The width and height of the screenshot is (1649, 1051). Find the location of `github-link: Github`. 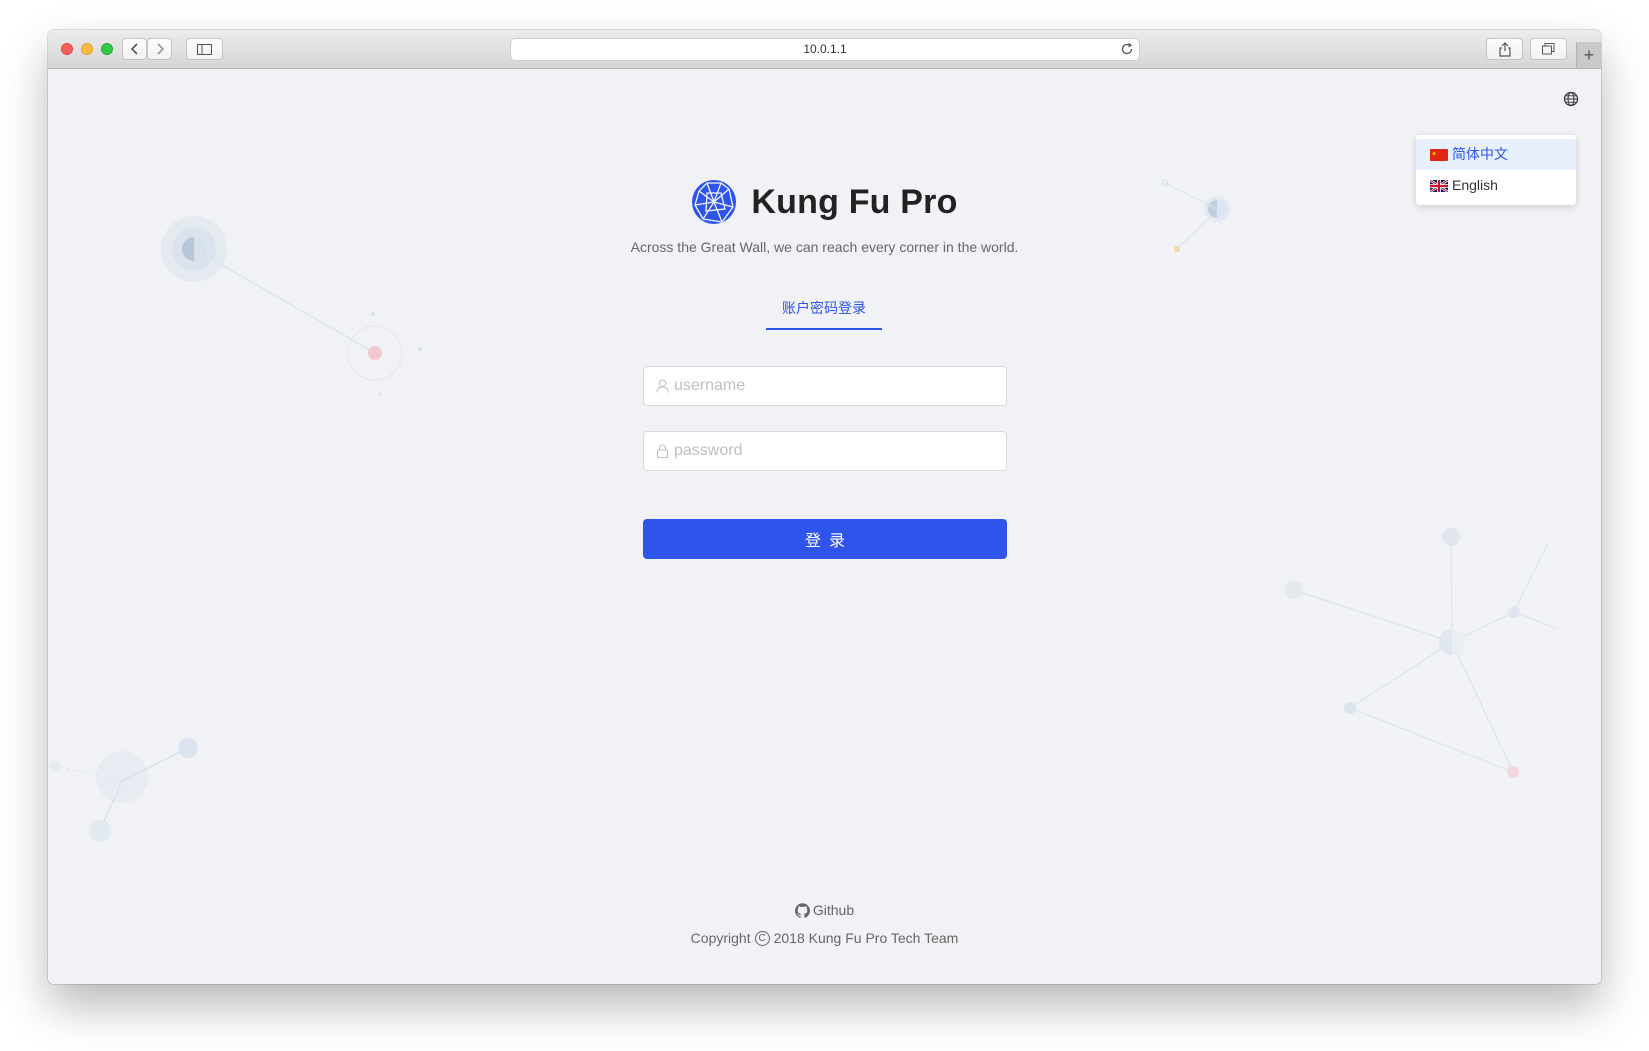

github-link: Github is located at coordinates (824, 910).